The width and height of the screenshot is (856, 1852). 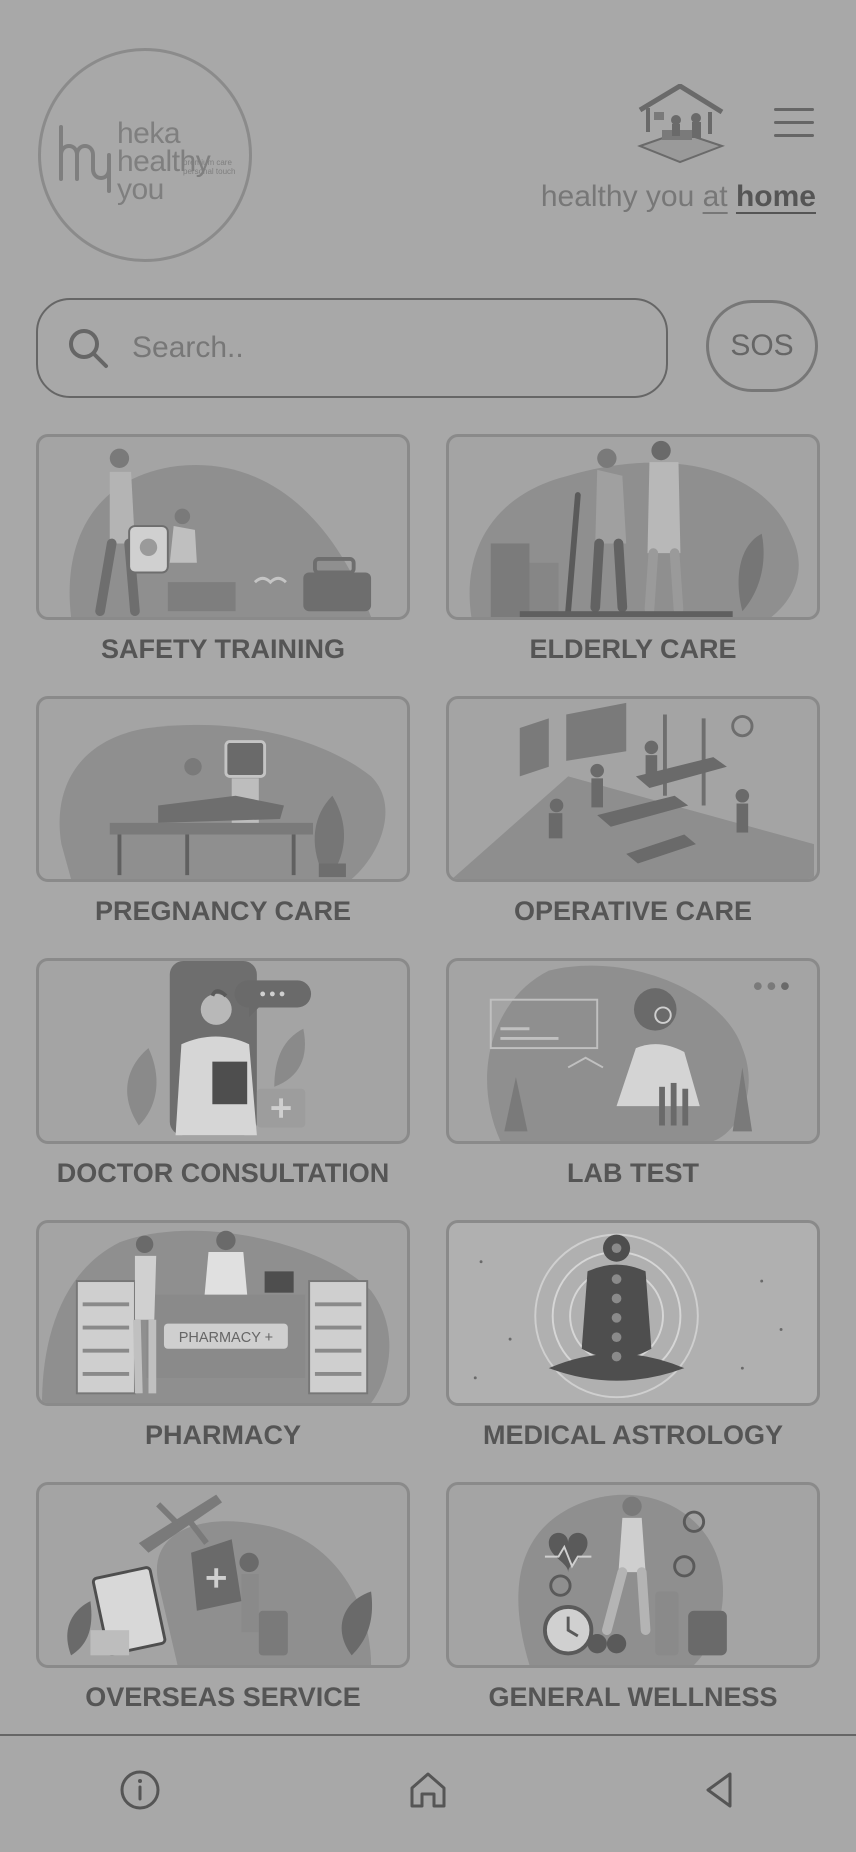 I want to click on medical-astrology-image, so click(x=633, y=1313).